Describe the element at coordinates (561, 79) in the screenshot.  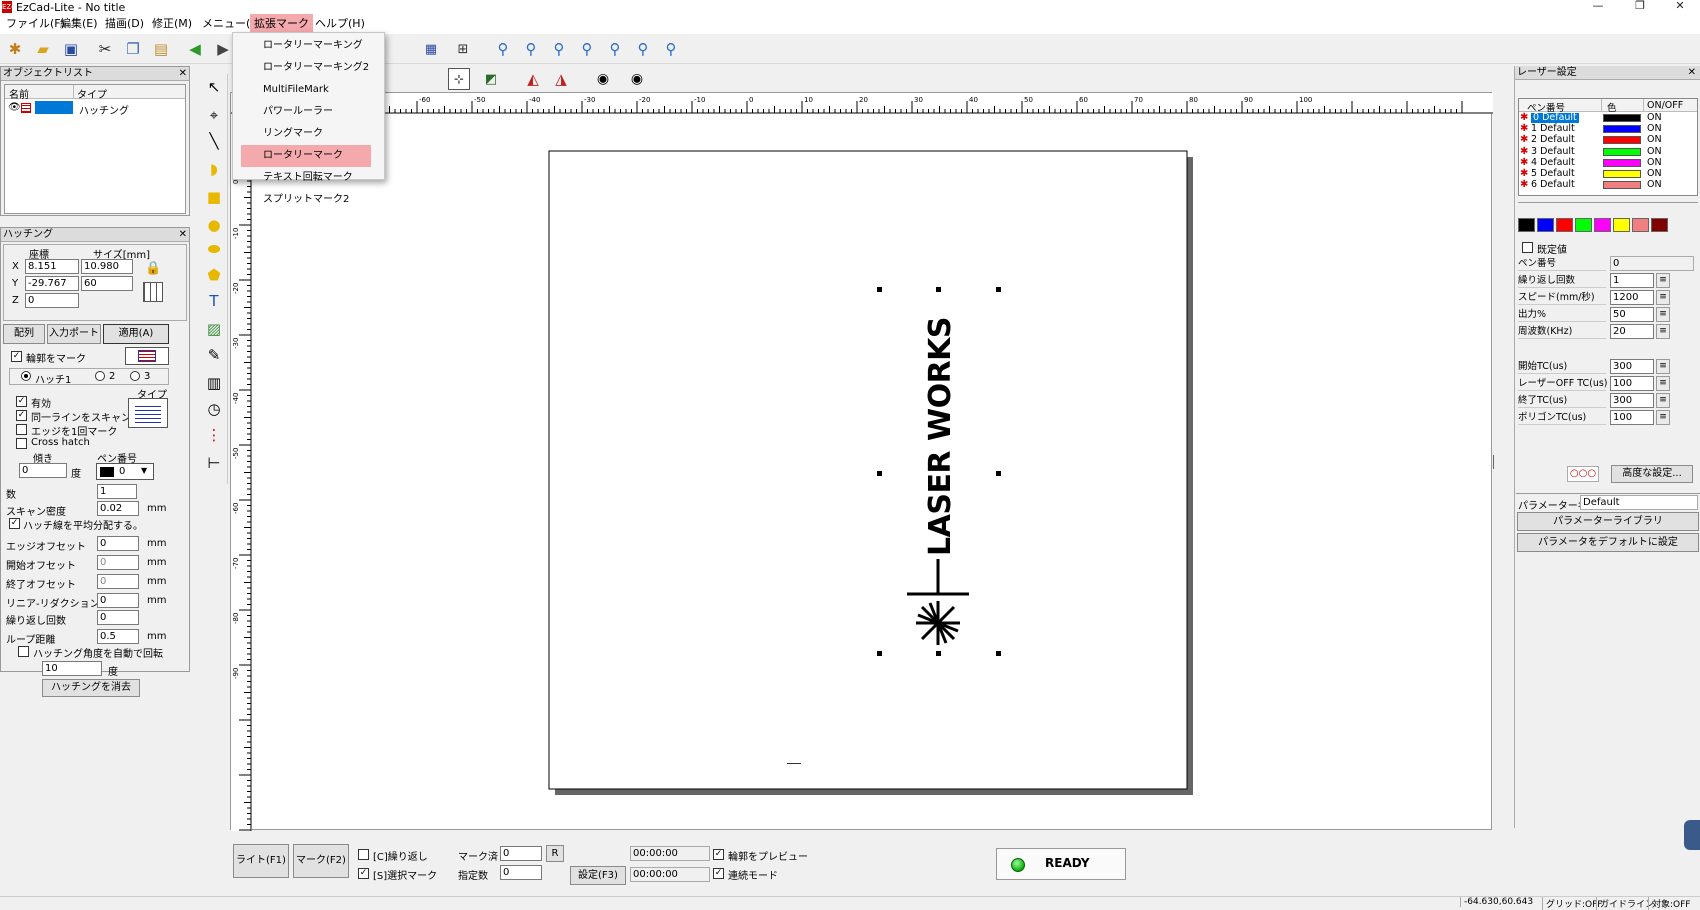
I see `mirror-vertical-icon: ◮` at that location.